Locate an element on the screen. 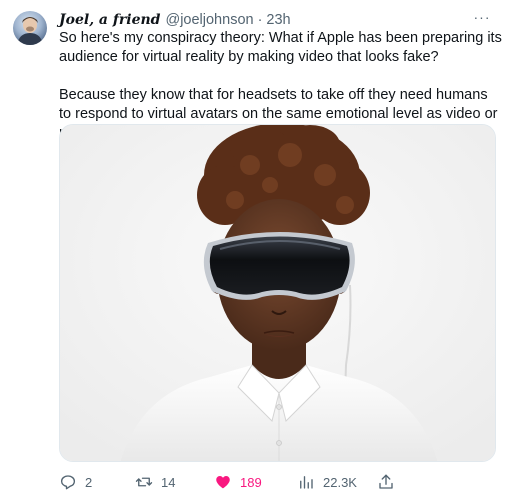 Image resolution: width=508 pixels, height=500 pixels. avatar-image is located at coordinates (30, 31).